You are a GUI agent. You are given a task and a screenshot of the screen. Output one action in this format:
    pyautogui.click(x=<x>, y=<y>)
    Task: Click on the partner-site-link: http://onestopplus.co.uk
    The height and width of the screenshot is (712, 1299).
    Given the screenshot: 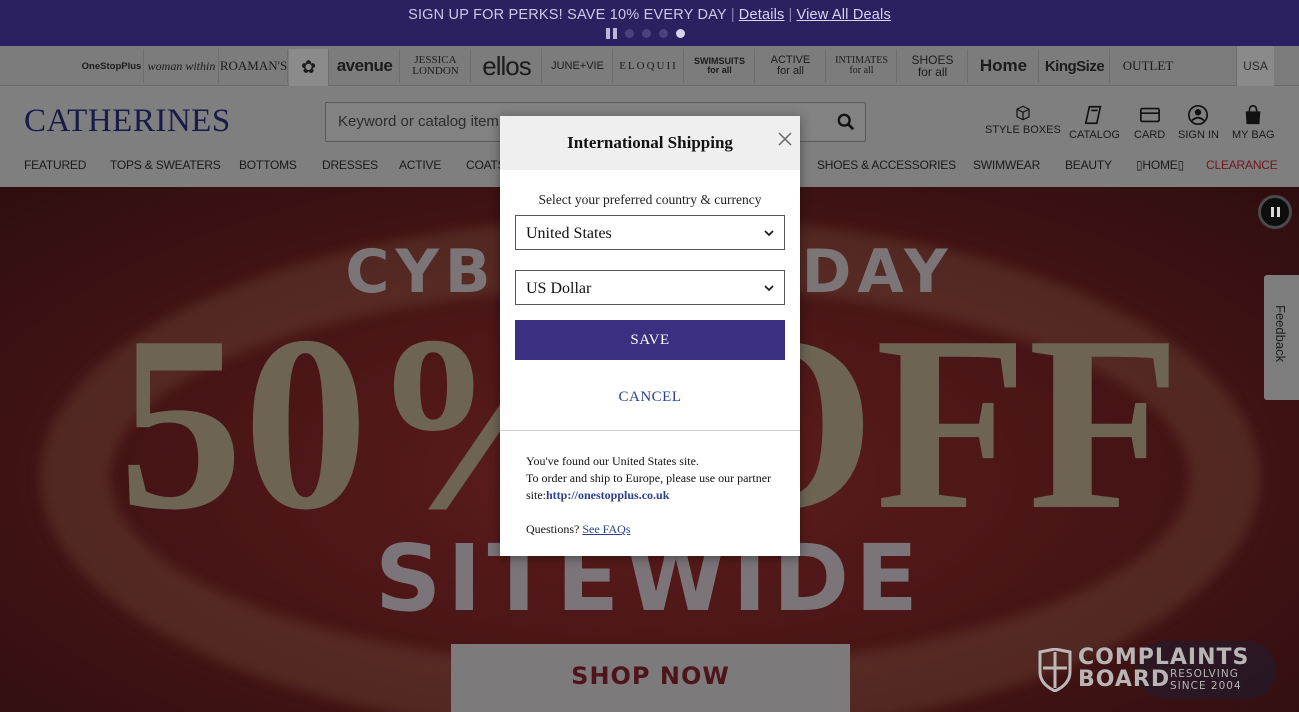 What is the action you would take?
    pyautogui.click(x=607, y=495)
    